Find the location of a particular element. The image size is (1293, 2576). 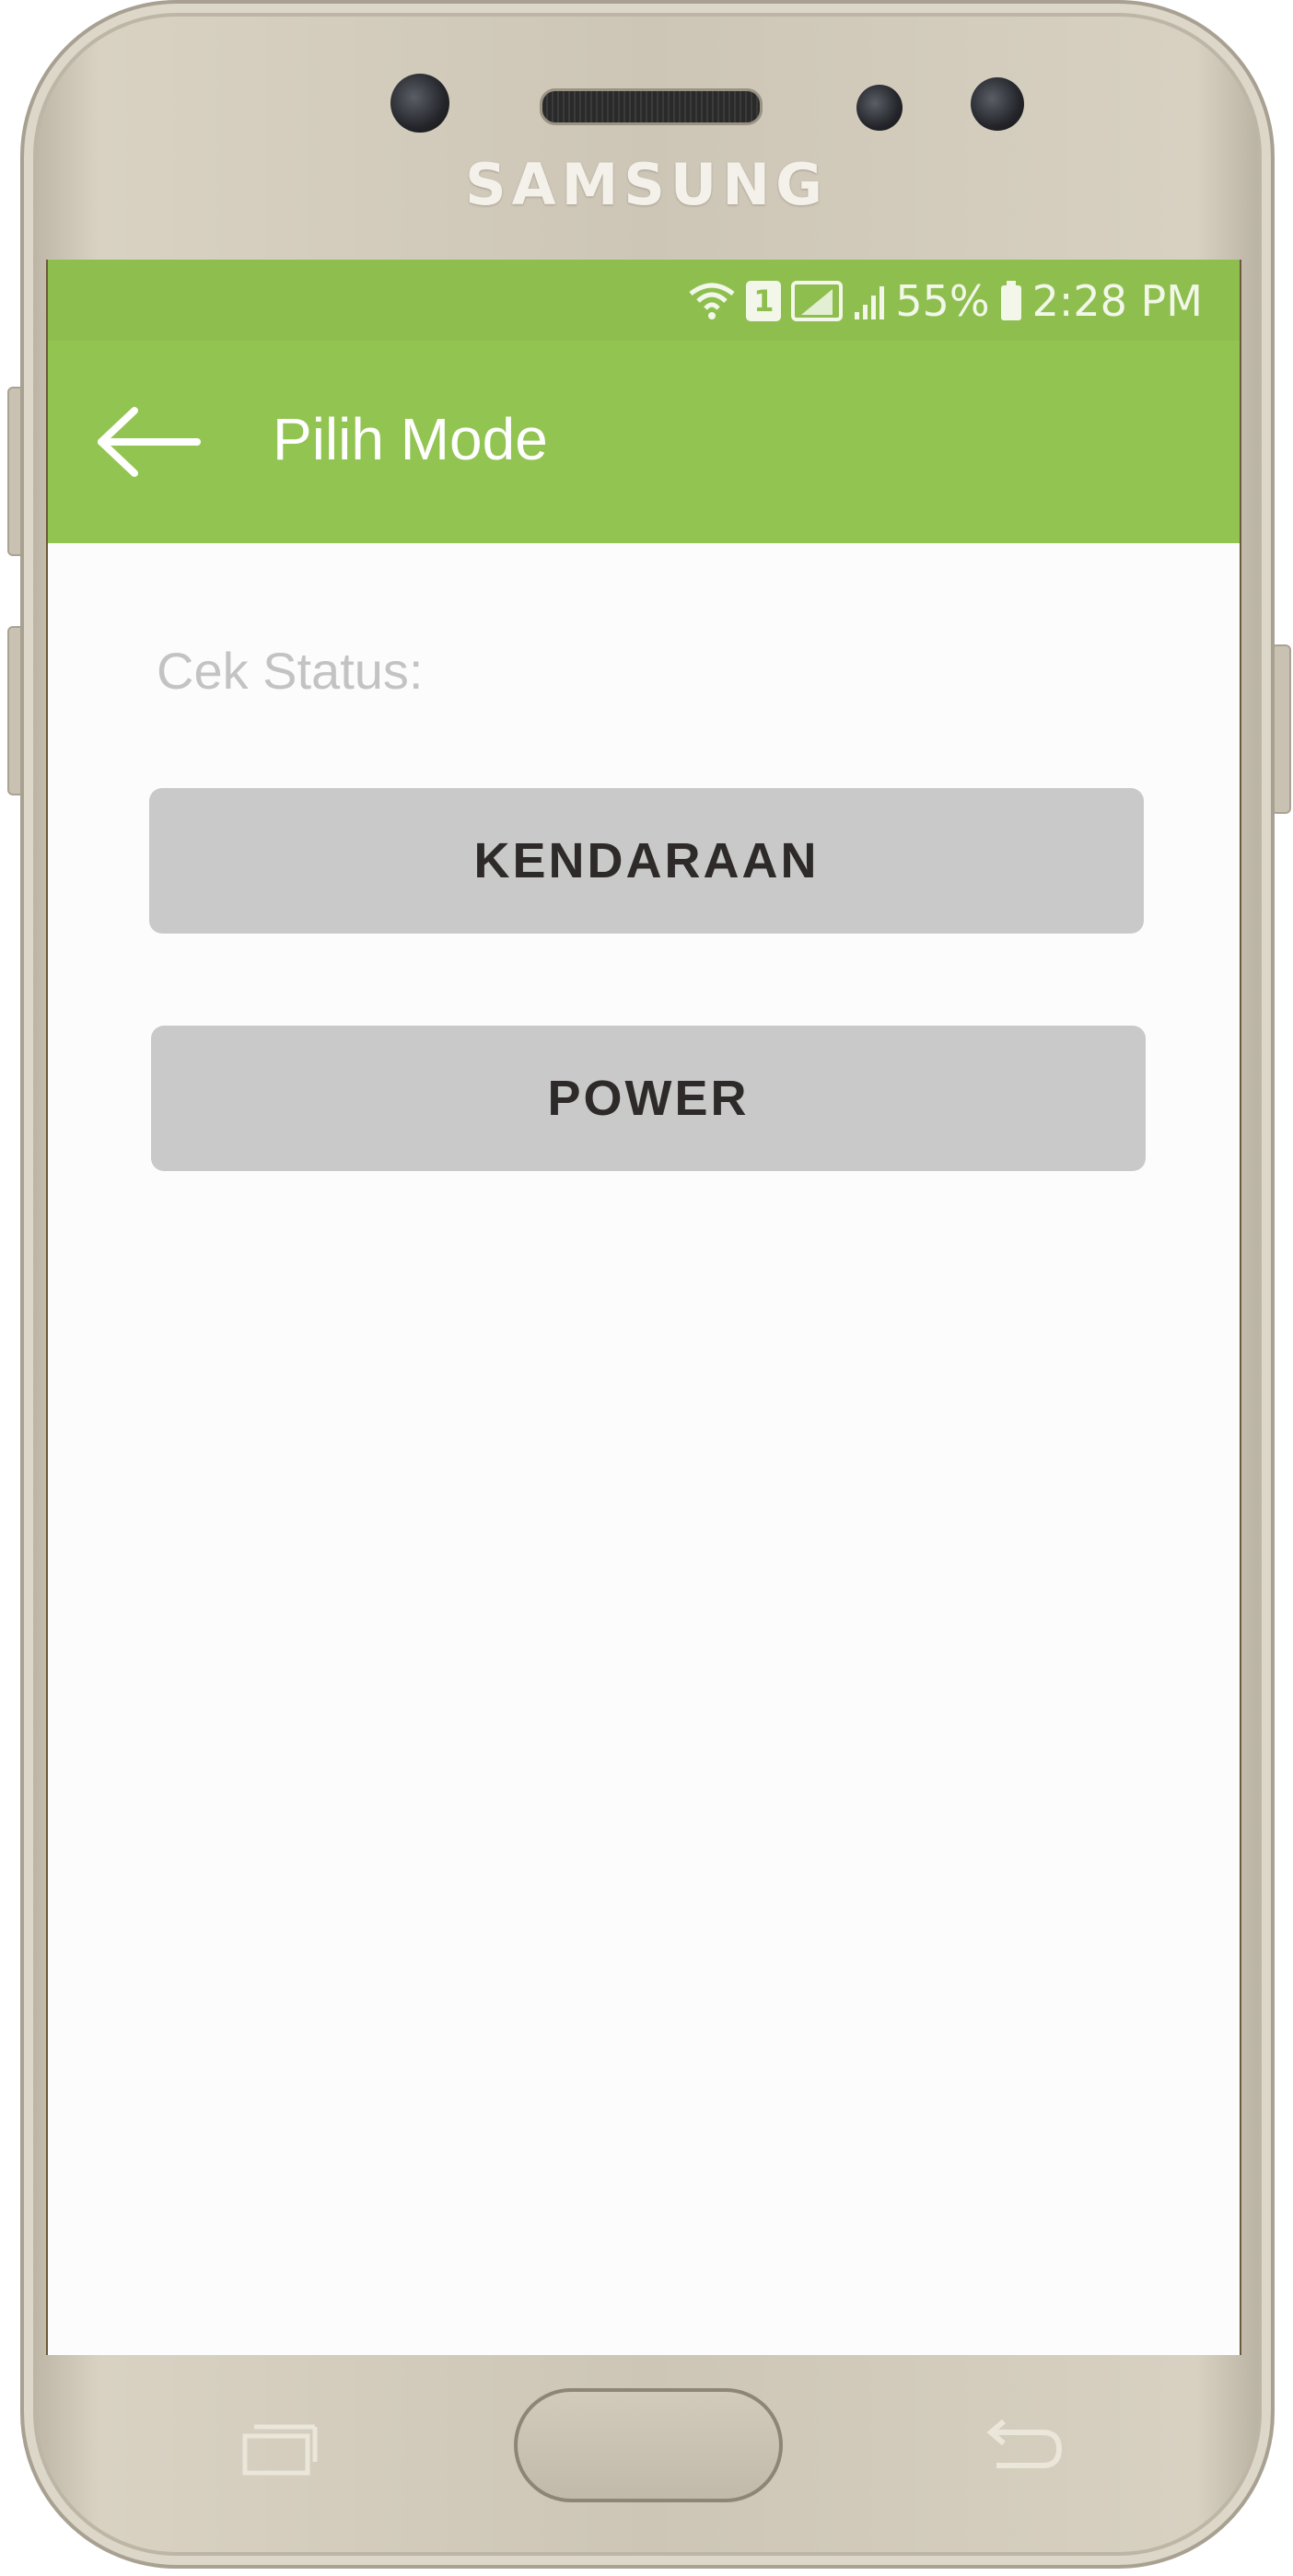

kendaraan-button: KENDARAAN is located at coordinates (646, 861).